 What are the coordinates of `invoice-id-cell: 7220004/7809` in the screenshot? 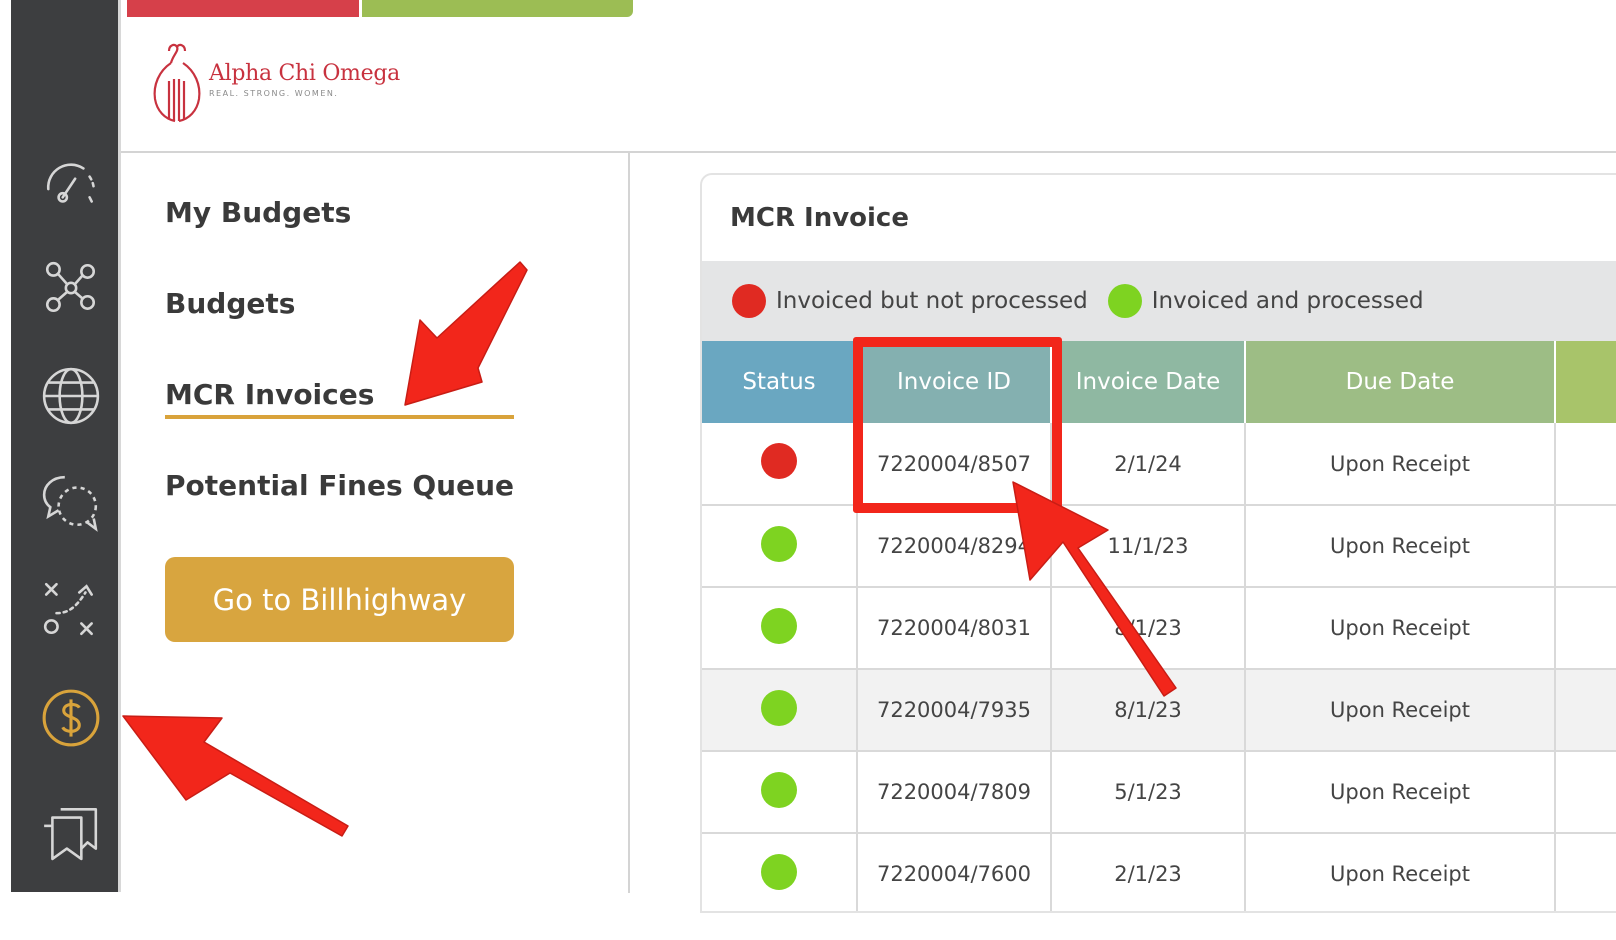 It's located at (954, 792).